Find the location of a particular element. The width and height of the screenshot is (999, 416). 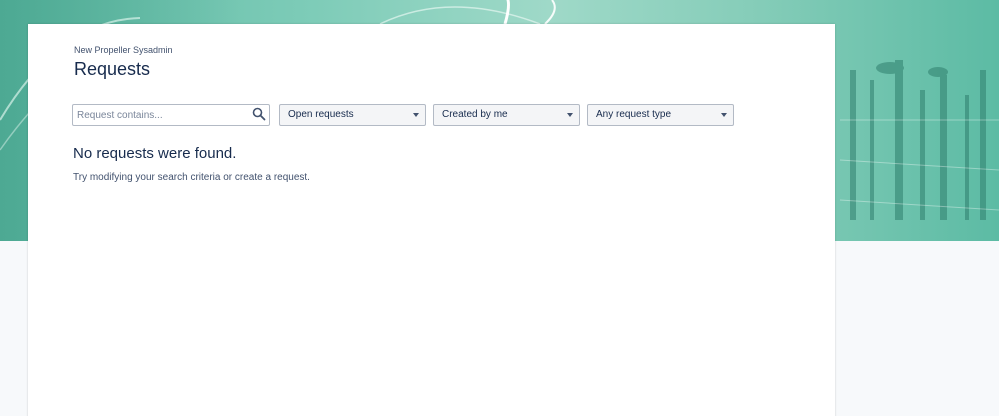

create-request-link: create a request is located at coordinates (271, 177).